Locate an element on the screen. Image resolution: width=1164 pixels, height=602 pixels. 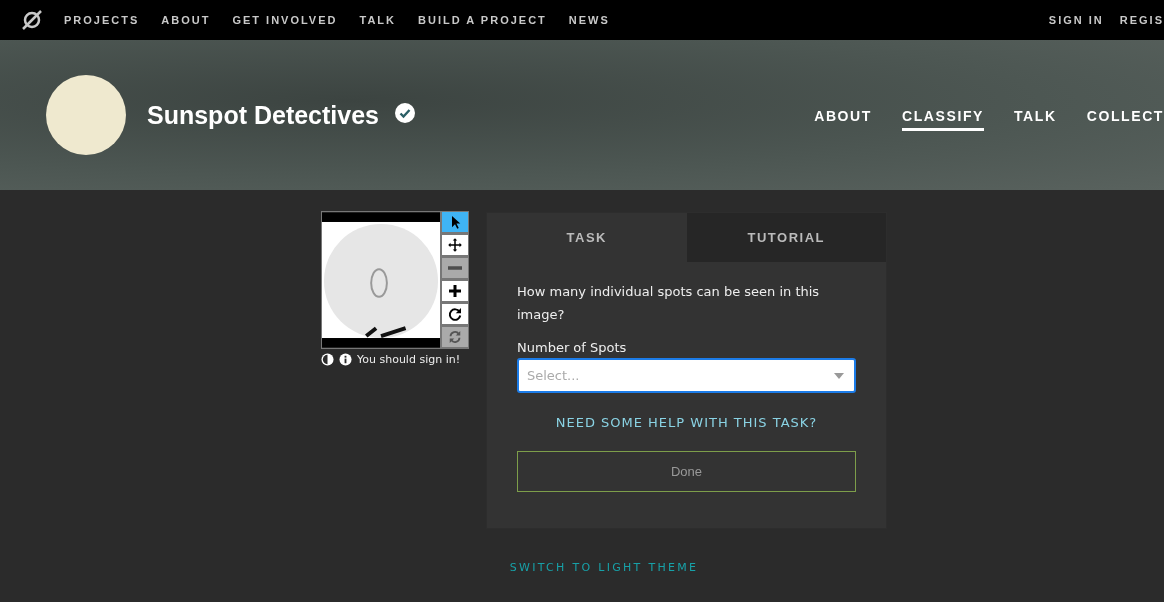
field-label: Number of Spots is located at coordinates (572, 347).